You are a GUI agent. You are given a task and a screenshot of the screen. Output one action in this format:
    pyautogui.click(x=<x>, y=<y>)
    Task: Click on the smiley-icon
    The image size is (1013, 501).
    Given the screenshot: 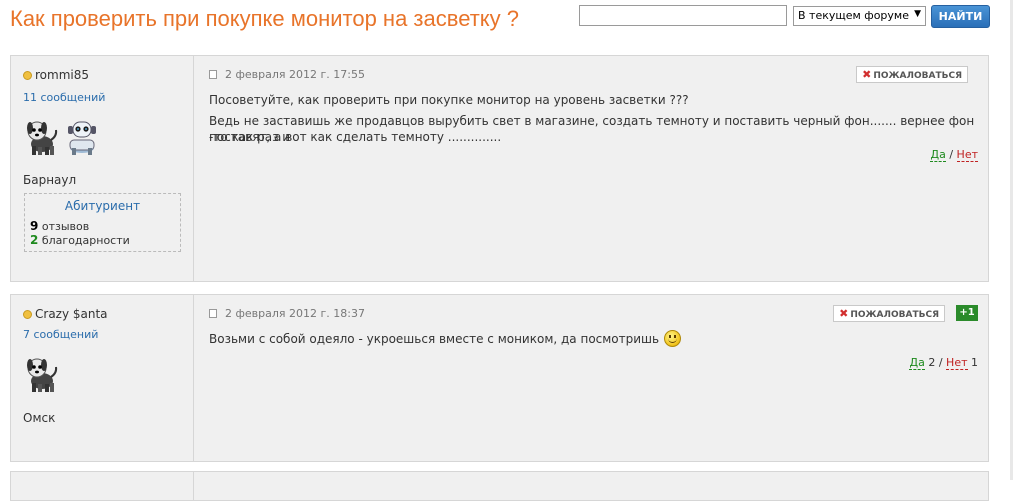 What is the action you would take?
    pyautogui.click(x=673, y=338)
    